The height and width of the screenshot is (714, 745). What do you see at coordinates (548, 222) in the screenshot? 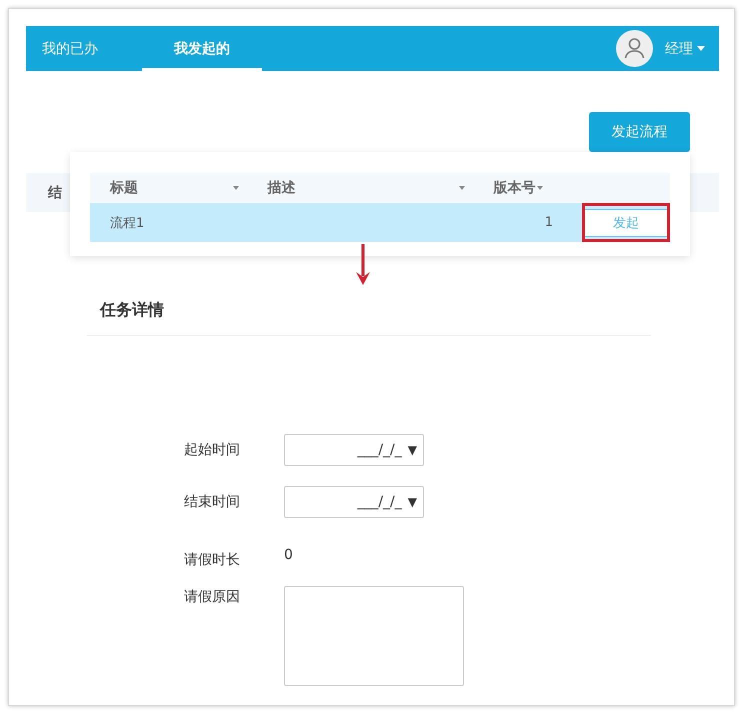
I see `table-cell: 1` at bounding box center [548, 222].